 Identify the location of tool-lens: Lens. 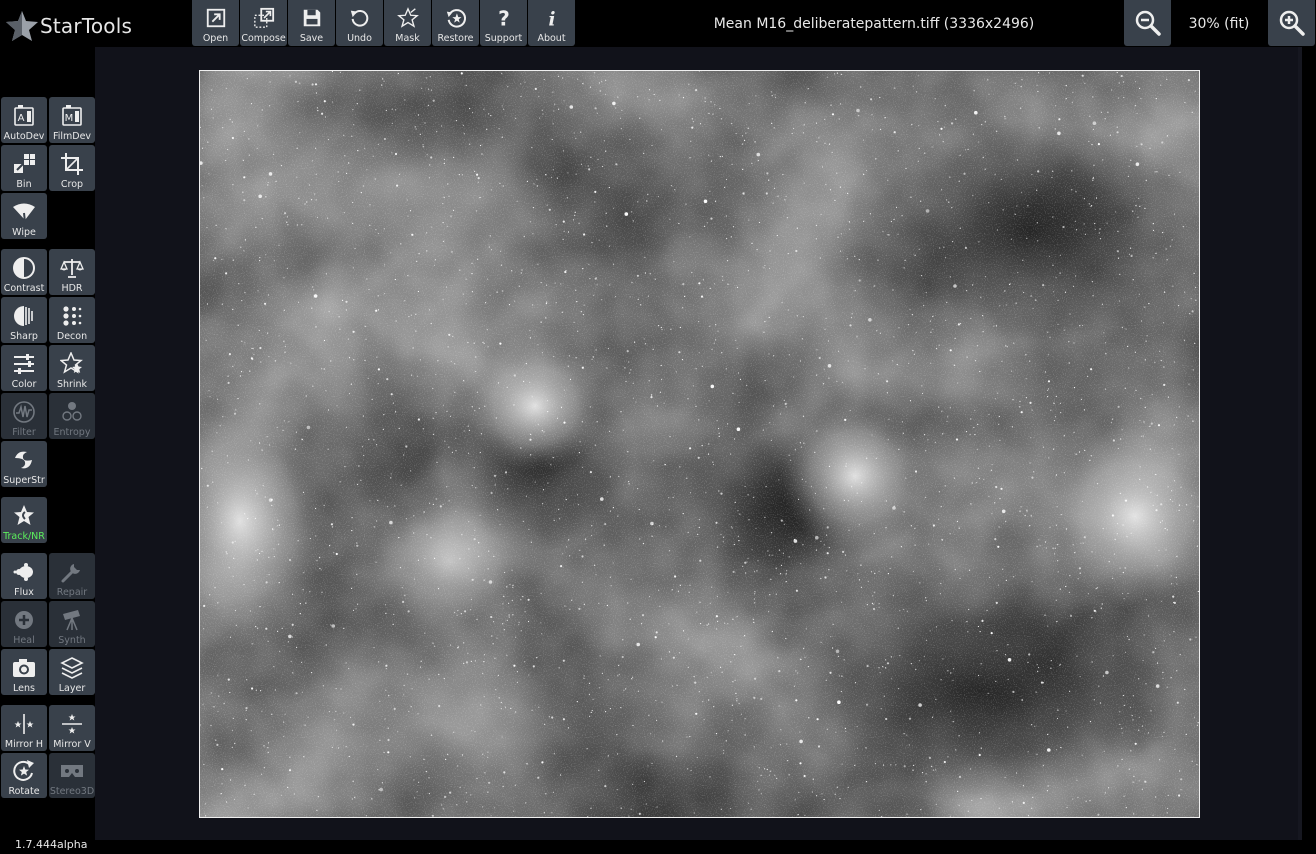
(24, 672).